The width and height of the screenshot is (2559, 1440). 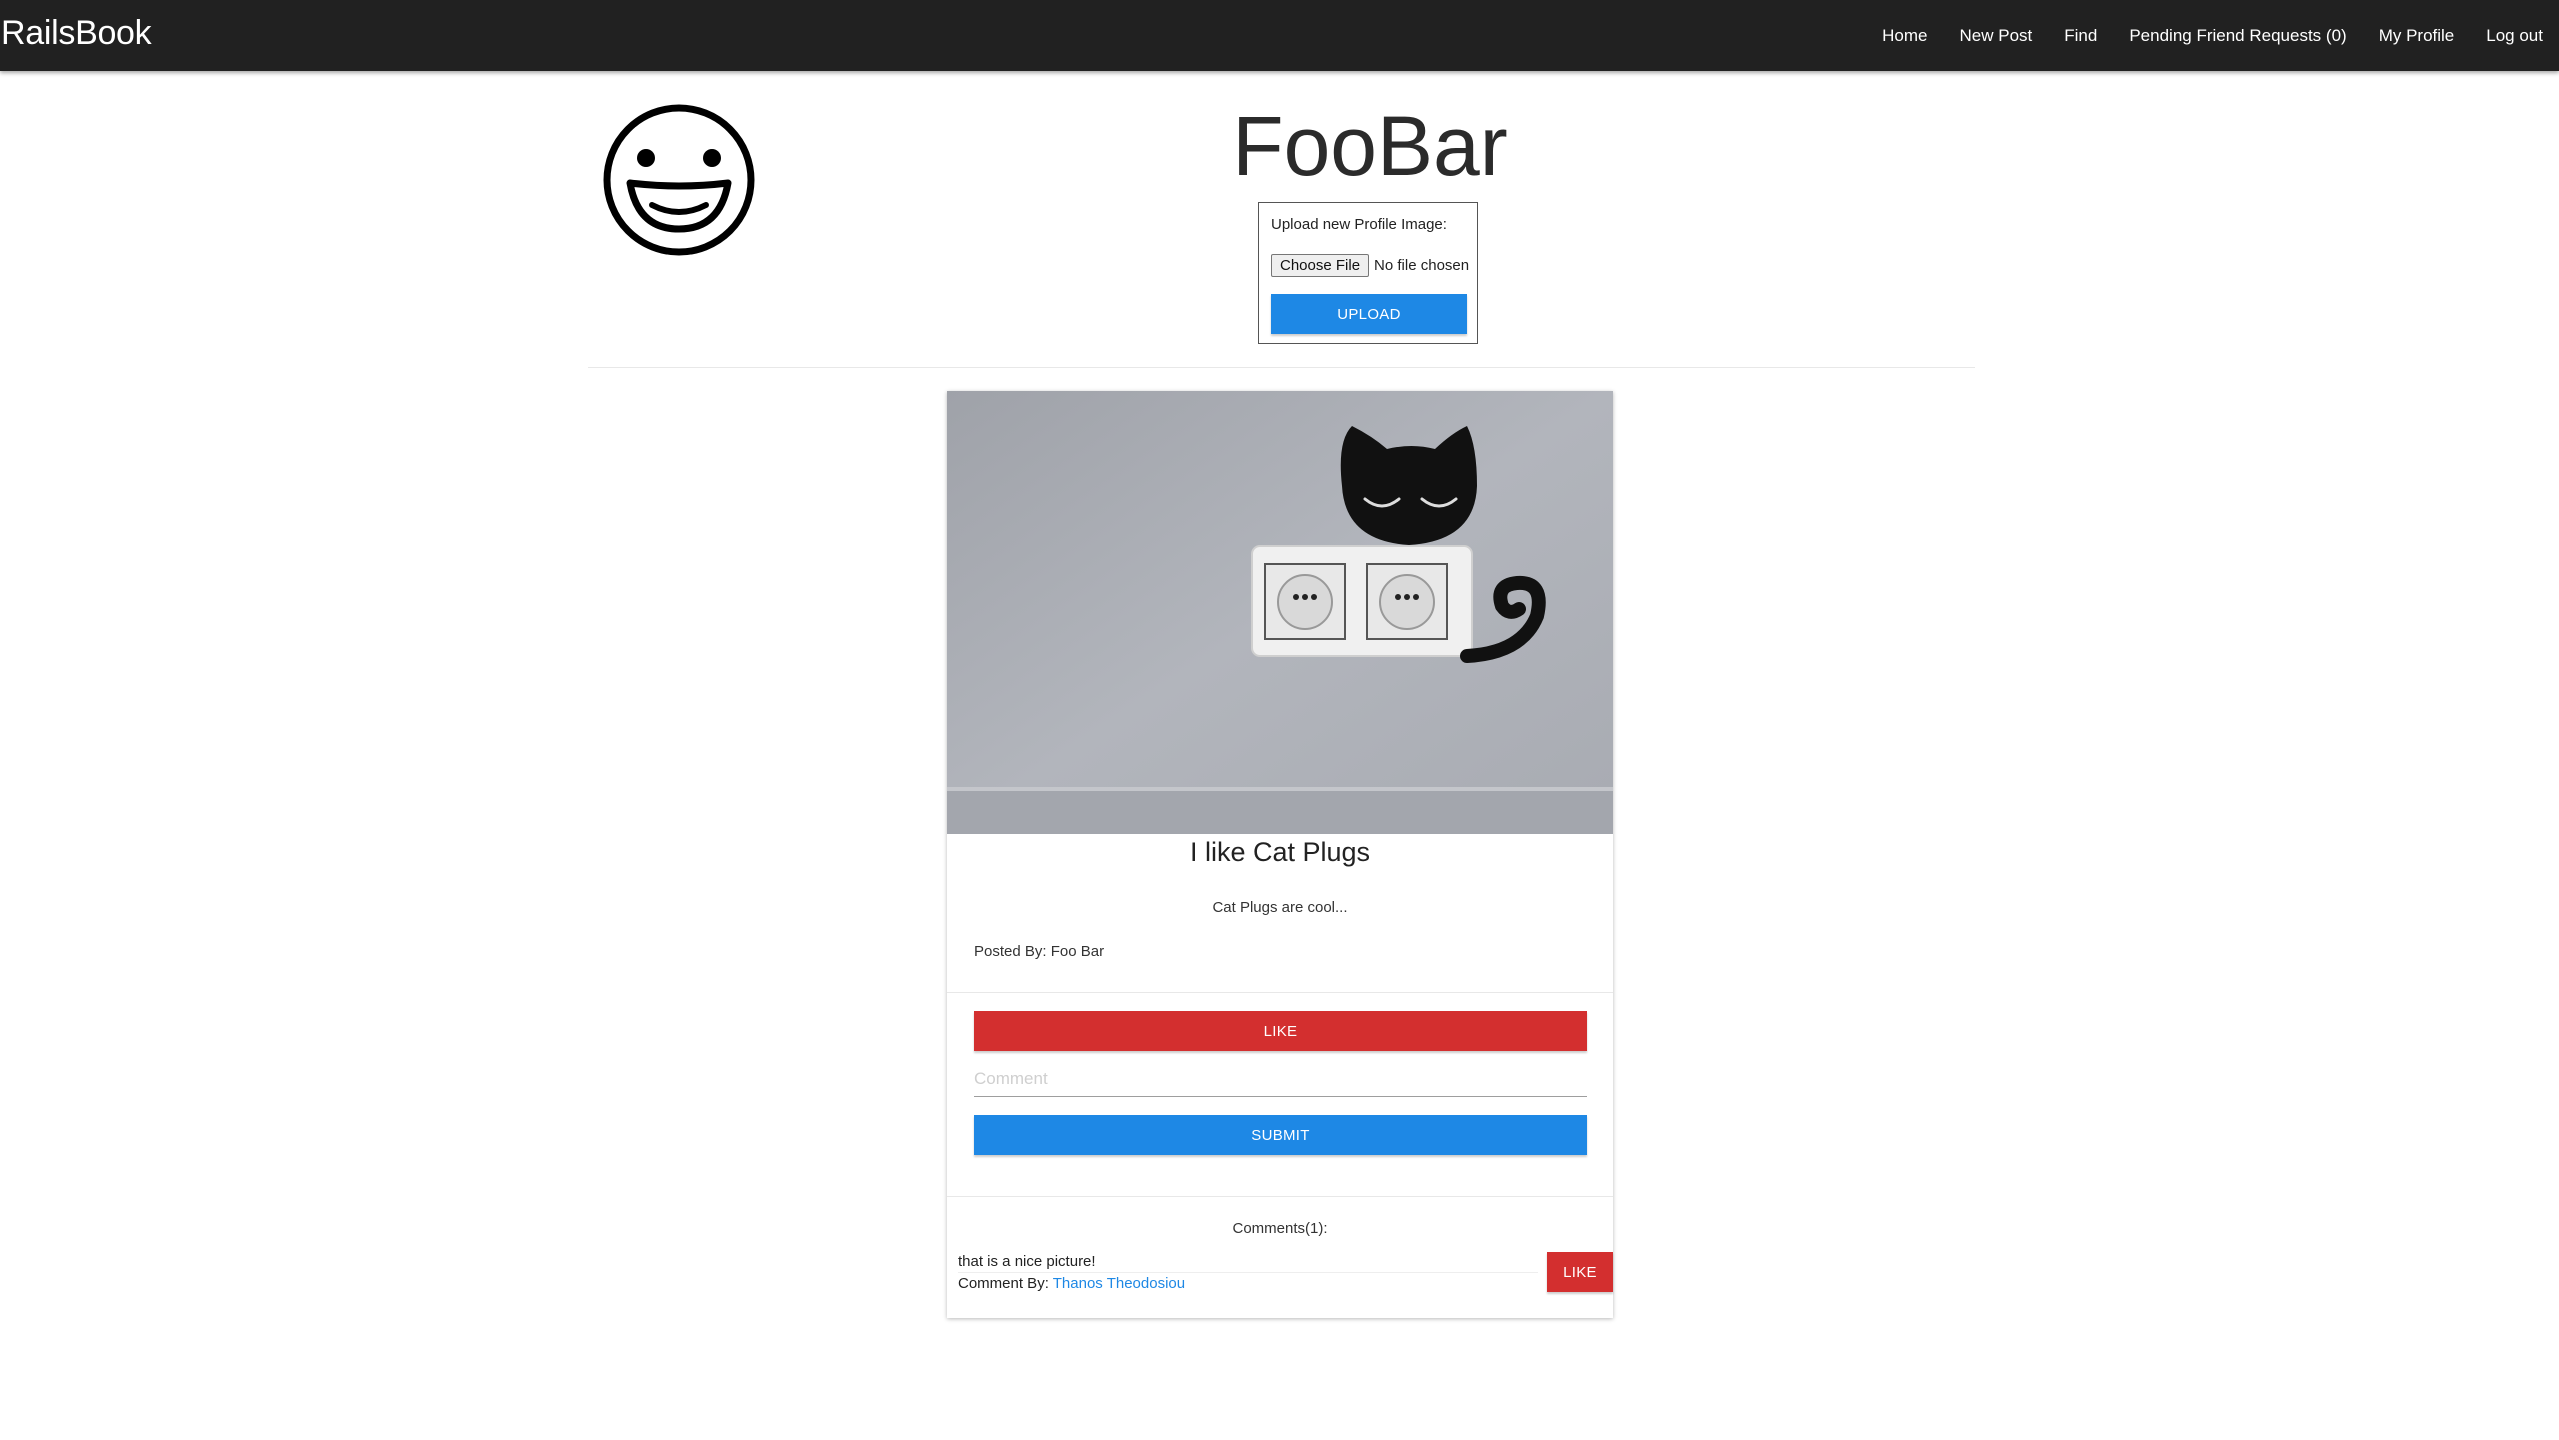 What do you see at coordinates (679, 180) in the screenshot?
I see `smiley-face-icon` at bounding box center [679, 180].